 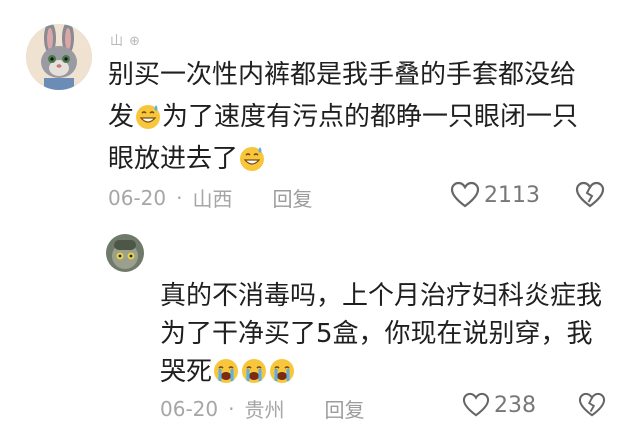 What do you see at coordinates (515, 405) in the screenshot?
I see `like-count: 238` at bounding box center [515, 405].